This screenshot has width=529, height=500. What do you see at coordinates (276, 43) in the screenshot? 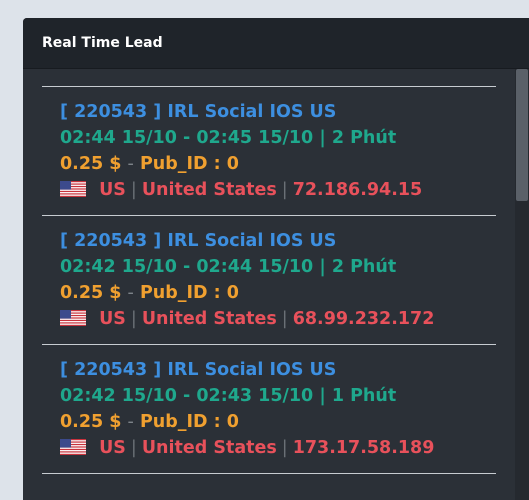
I see `panel-header: Real Time Lead` at bounding box center [276, 43].